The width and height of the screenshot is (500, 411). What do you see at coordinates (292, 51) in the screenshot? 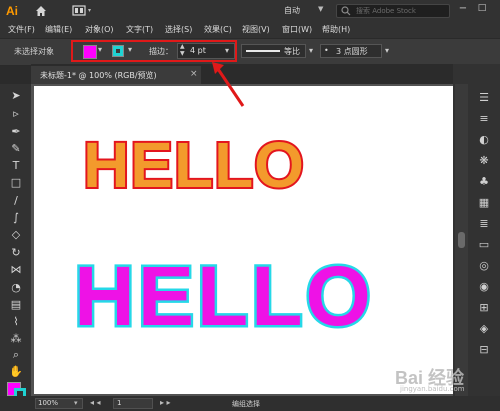
I see `profile-label: 等比` at bounding box center [292, 51].